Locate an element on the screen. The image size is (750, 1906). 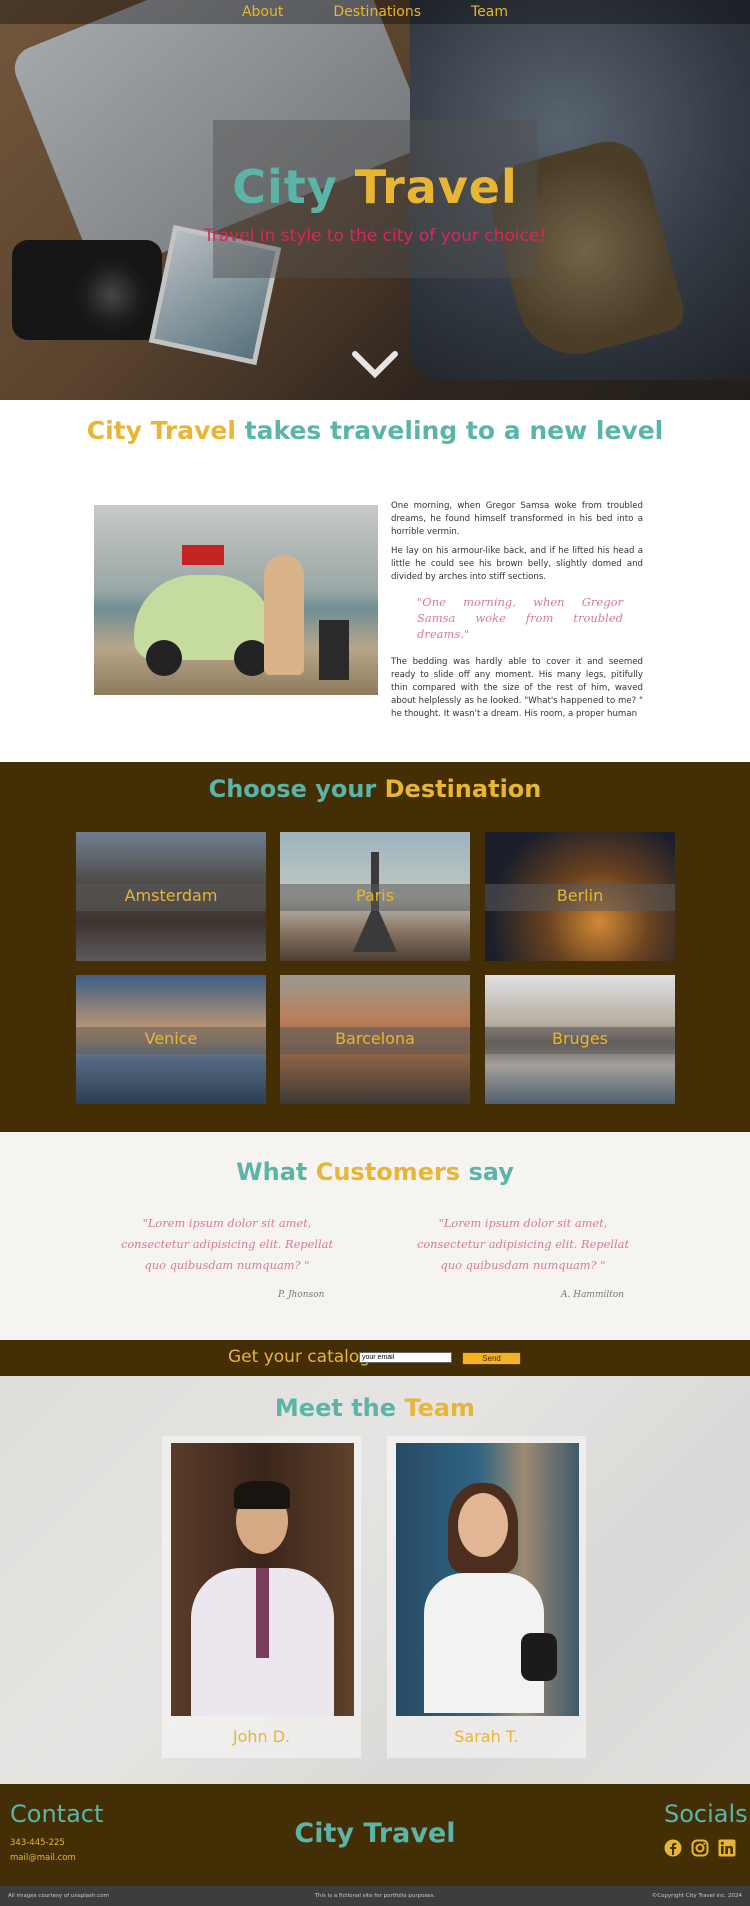
destination-tile-barcelona: Barcelona is located at coordinates (375, 1039).